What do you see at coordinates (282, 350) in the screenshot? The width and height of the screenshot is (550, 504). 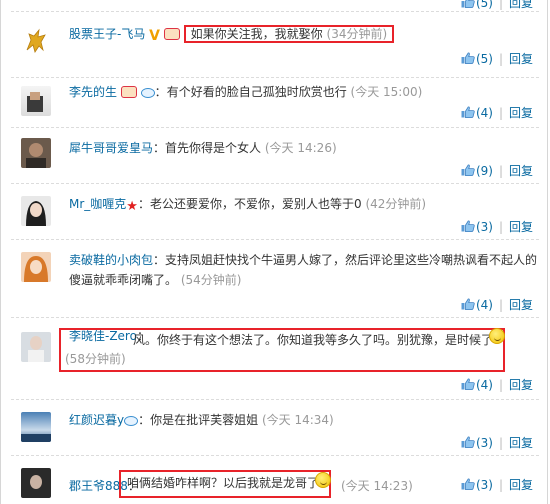 I see `highlighted-comment: 风。你终于有这个想法了。你知道我等多久了吗。别犹豫，是时候了 (58分钟前)` at bounding box center [282, 350].